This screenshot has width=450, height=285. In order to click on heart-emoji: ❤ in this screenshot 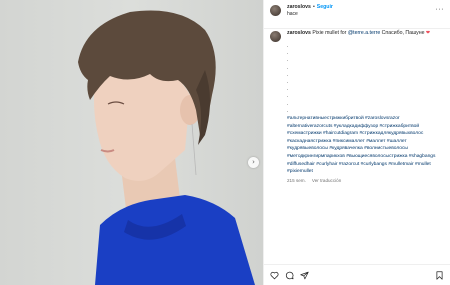, I will do `click(428, 33)`.